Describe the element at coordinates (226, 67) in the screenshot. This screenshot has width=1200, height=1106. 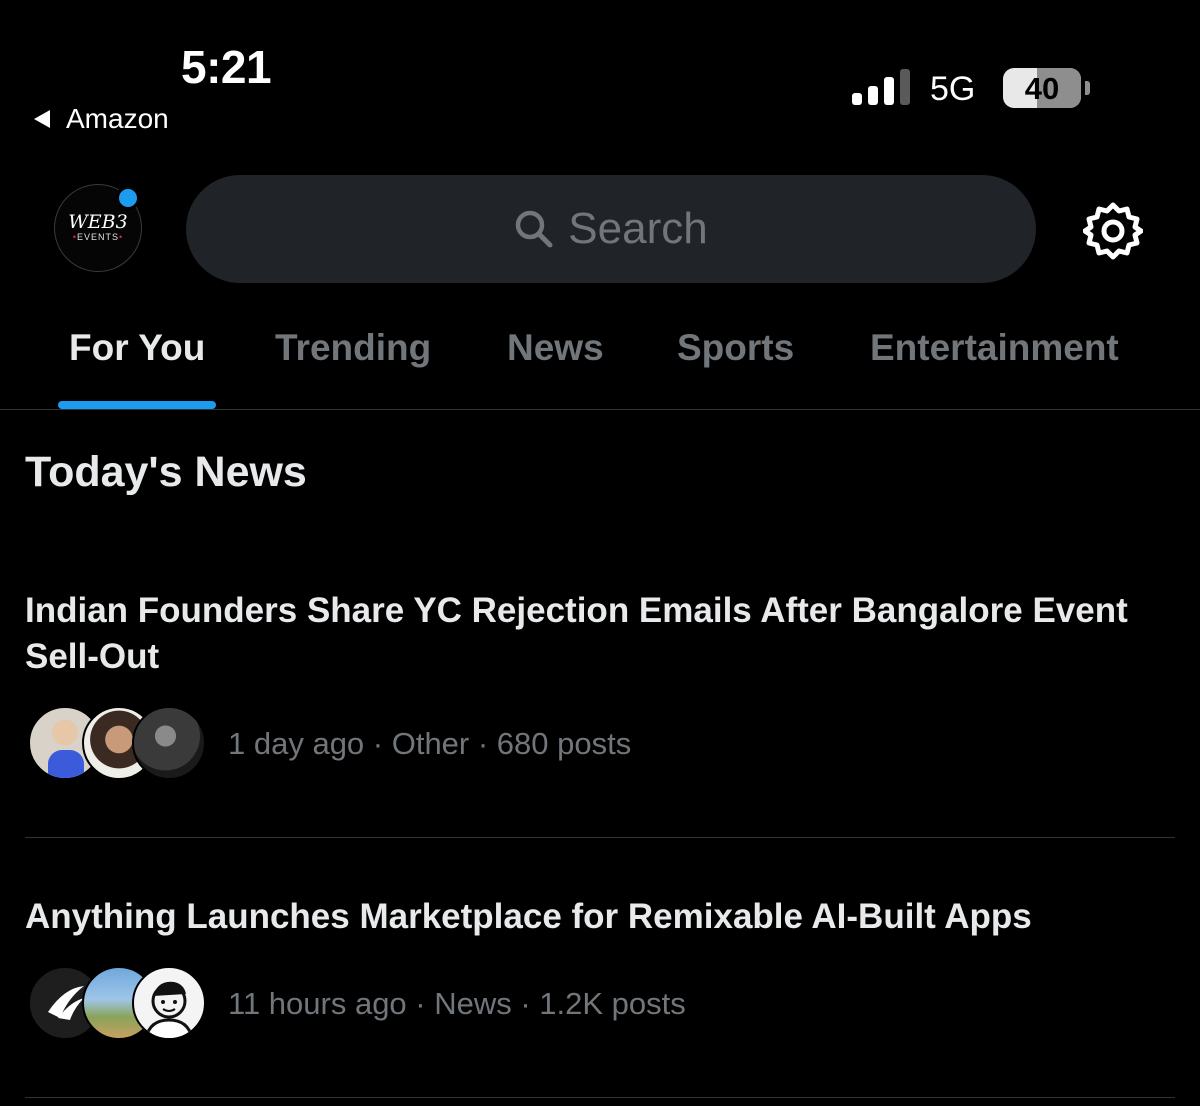
I see `status-time: 5:21` at that location.